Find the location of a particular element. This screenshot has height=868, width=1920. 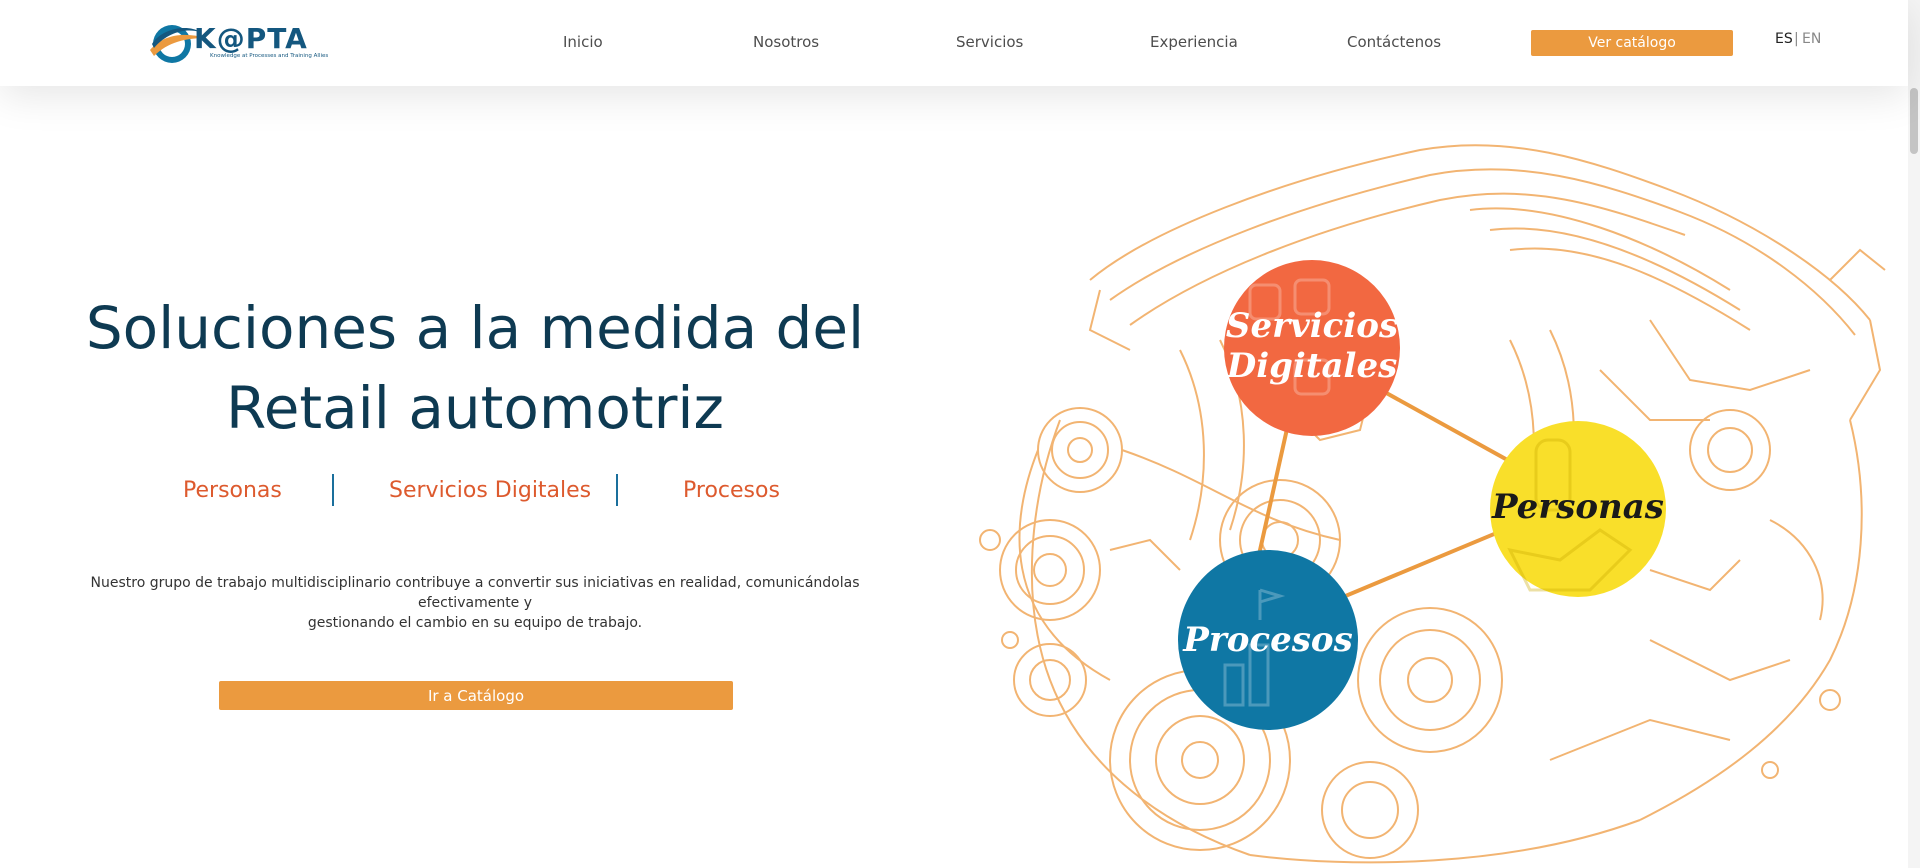

nav-inicio: Inicio is located at coordinates (583, 42).